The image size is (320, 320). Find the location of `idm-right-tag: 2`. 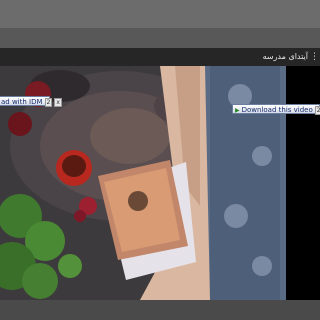

idm-right-tag: 2 is located at coordinates (317, 110).